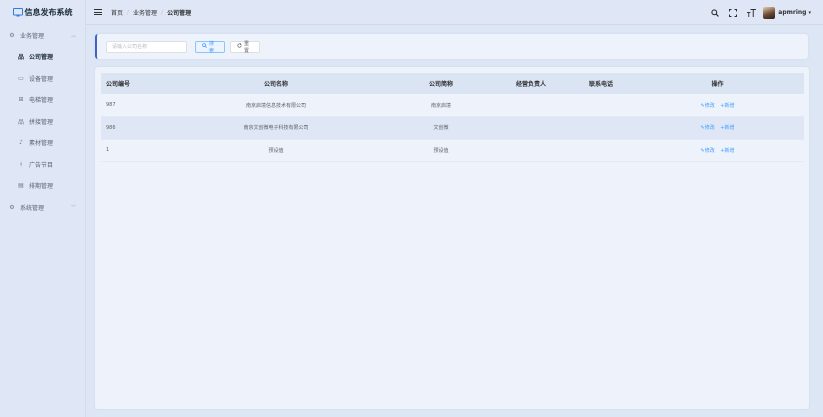 The width and height of the screenshot is (823, 417). Describe the element at coordinates (454, 12) in the screenshot. I see `top-header: 首页 / 业务管理 / 公司管理 apmring ▾` at that location.